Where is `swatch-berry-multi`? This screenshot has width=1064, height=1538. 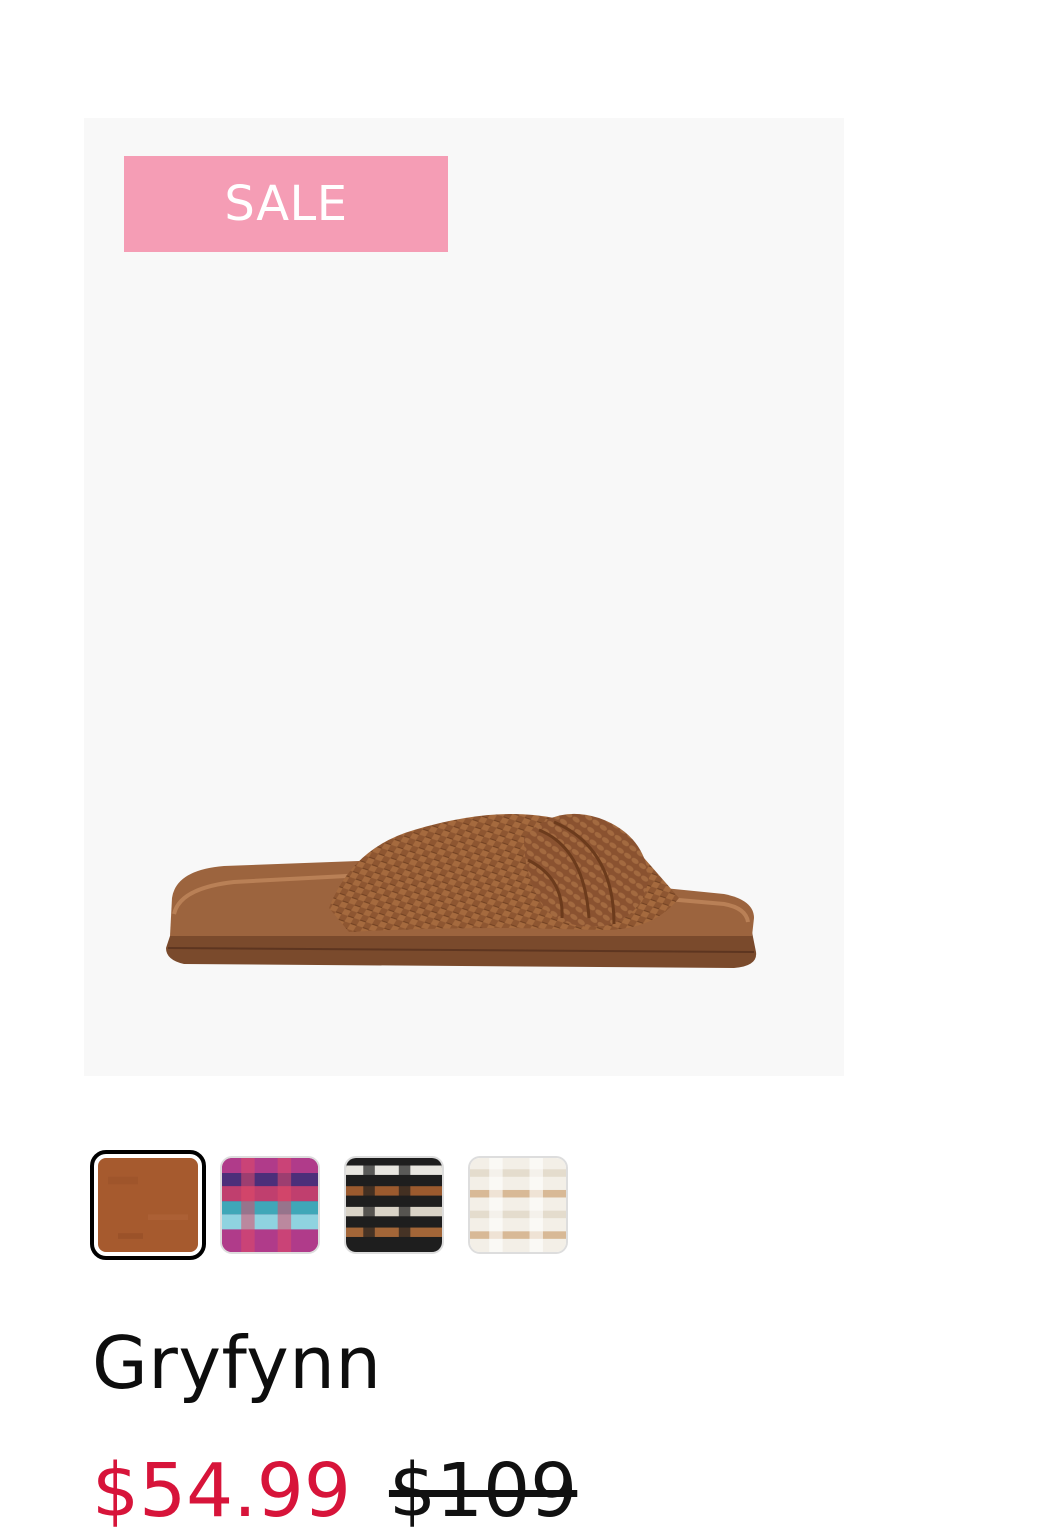 swatch-berry-multi is located at coordinates (270, 1205).